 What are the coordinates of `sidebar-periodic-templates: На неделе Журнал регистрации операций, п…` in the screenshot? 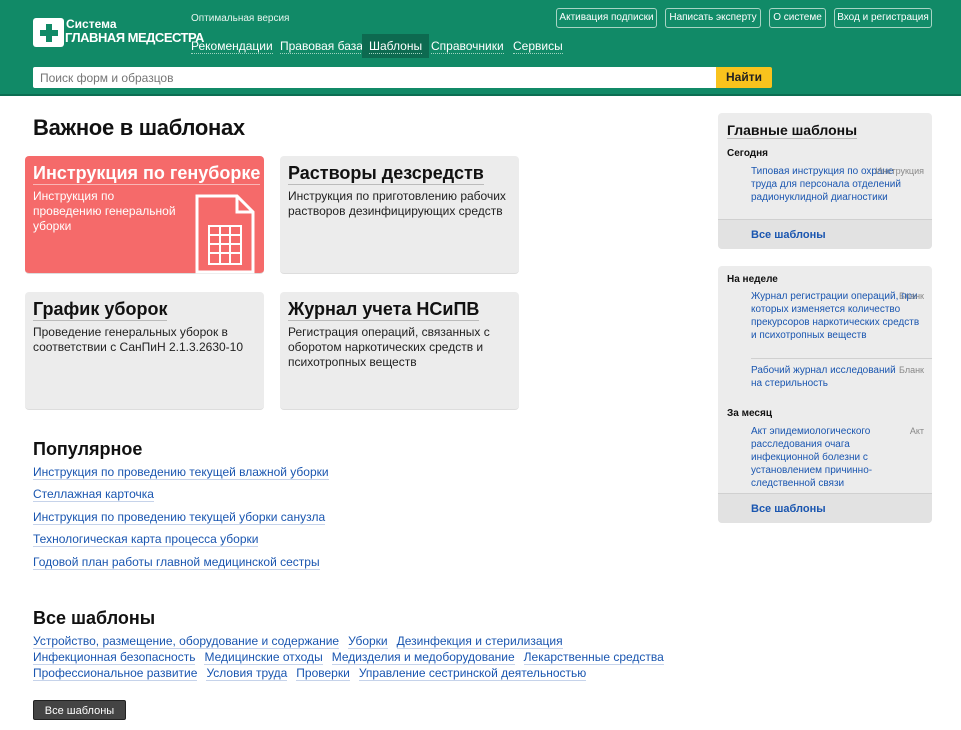 It's located at (825, 394).